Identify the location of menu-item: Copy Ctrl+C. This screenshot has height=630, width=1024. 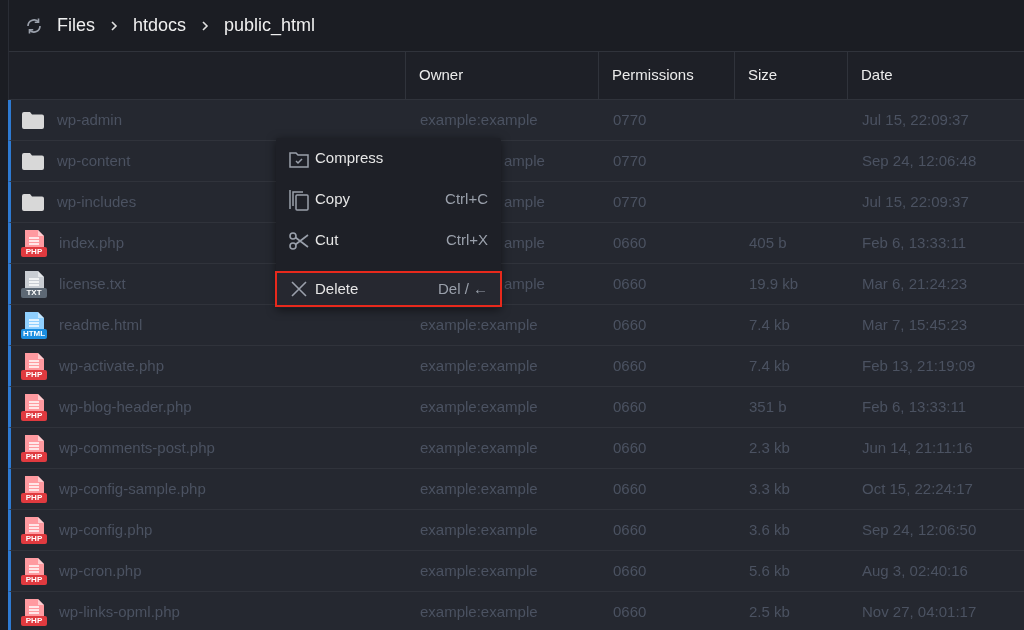
(388, 199).